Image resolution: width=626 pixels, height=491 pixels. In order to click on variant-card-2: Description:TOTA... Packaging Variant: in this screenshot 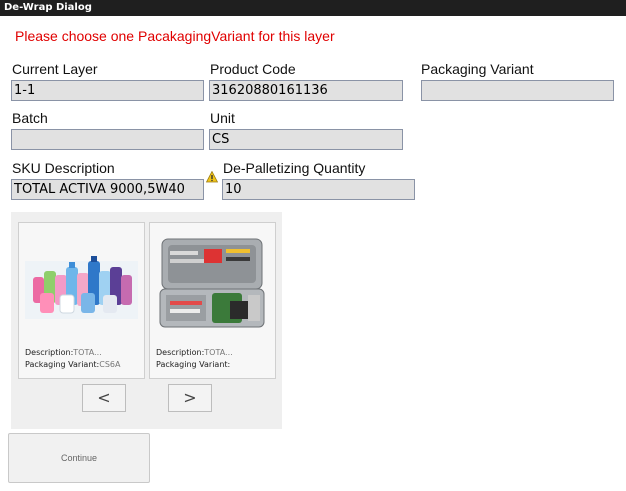, I will do `click(212, 300)`.